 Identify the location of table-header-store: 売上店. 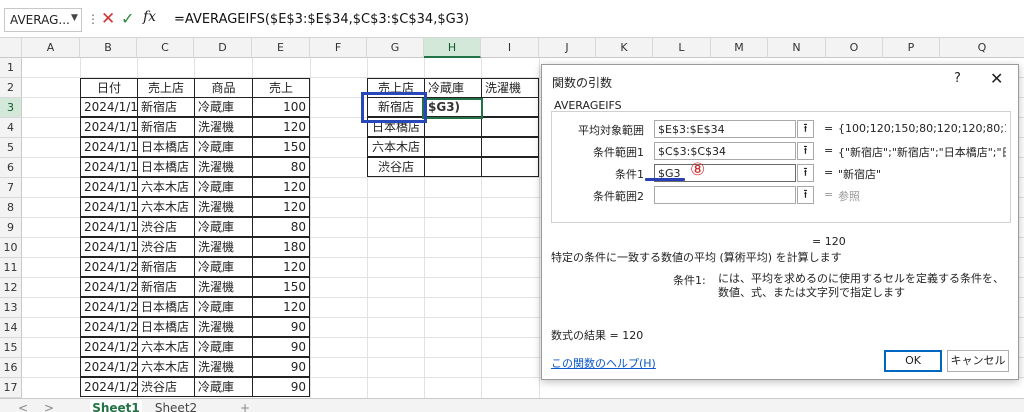
(166, 88).